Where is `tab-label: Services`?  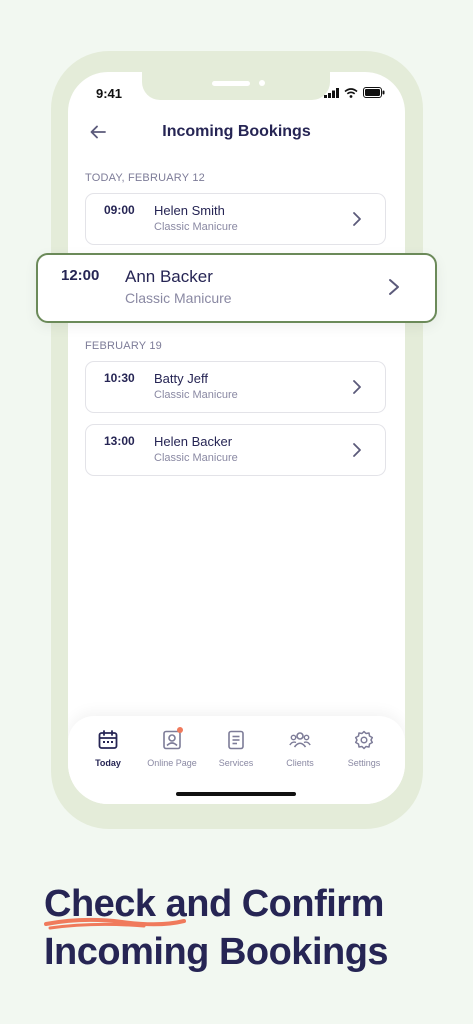 tab-label: Services is located at coordinates (236, 763).